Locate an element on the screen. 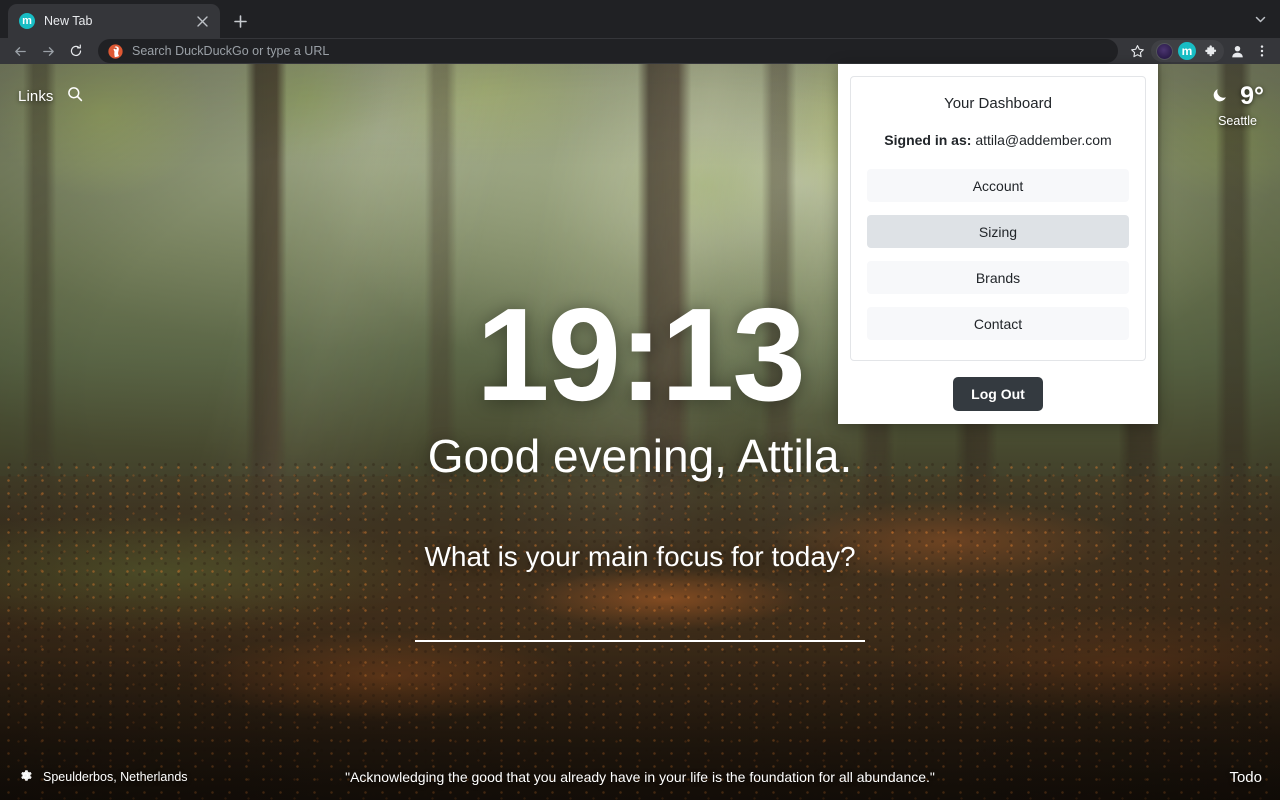  signed-in-label: Signed in as: is located at coordinates (928, 140).